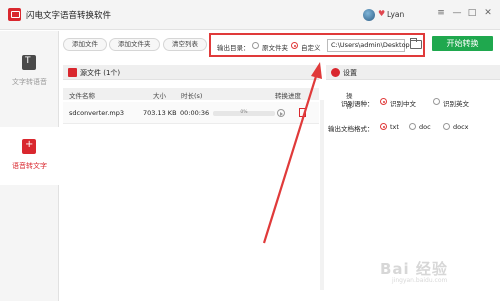 The image size is (500, 301). I want to click on minimize-icon: —, so click(457, 13).